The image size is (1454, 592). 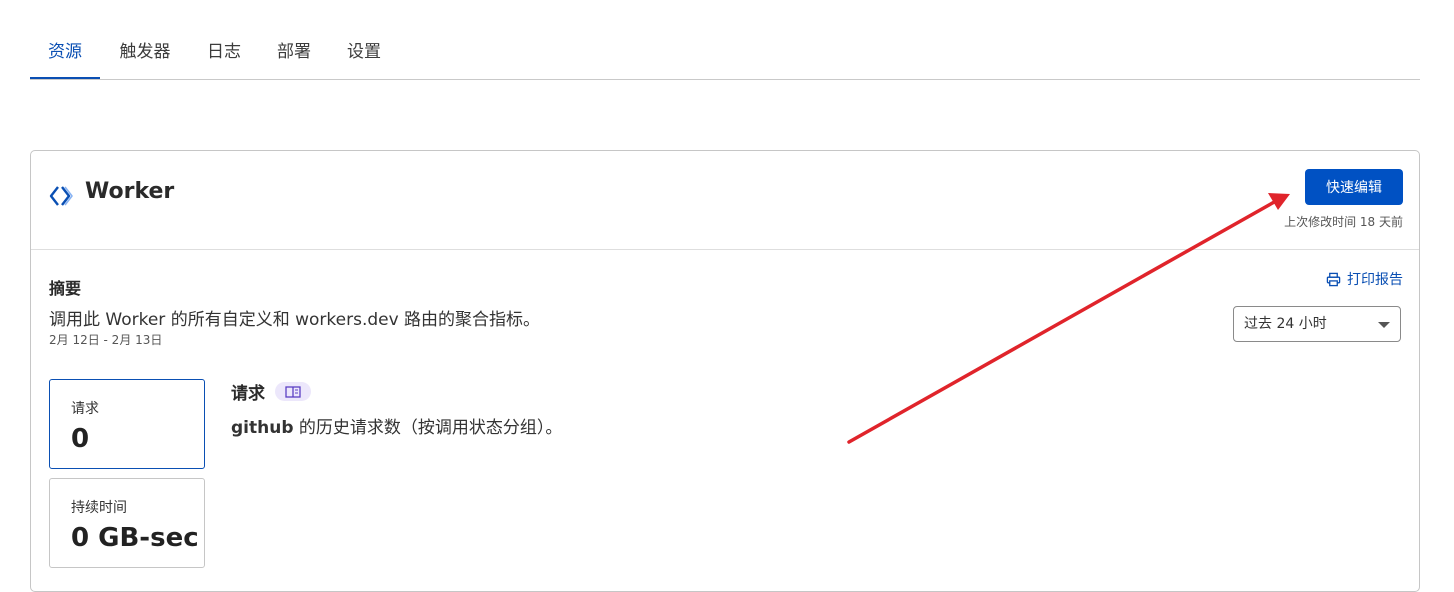 What do you see at coordinates (1354, 187) in the screenshot?
I see `quick-edit-button: 快速编辑` at bounding box center [1354, 187].